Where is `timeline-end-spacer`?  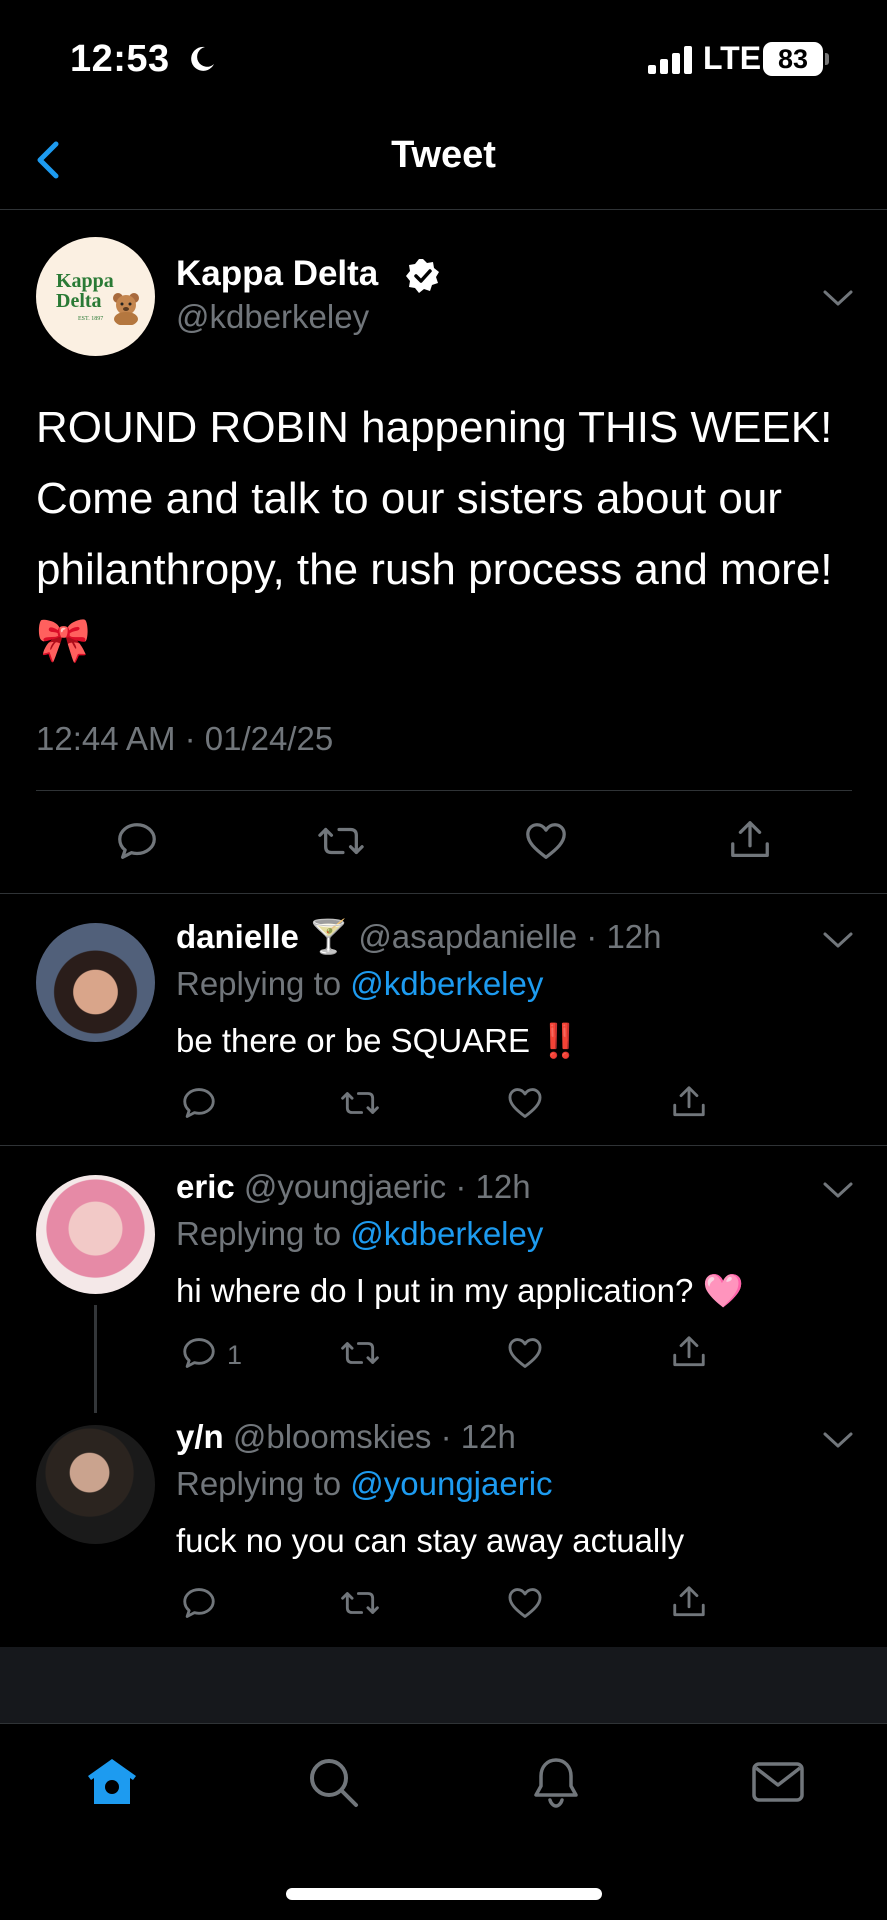
timeline-end-spacer is located at coordinates (443, 1685).